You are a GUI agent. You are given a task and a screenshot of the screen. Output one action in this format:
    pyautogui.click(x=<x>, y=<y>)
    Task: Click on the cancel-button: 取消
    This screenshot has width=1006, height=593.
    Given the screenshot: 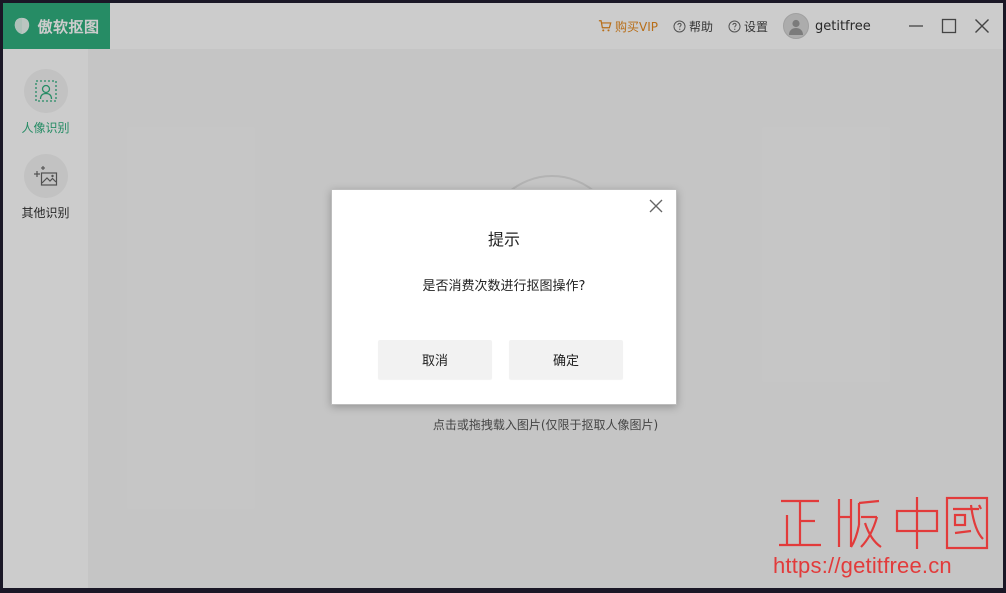 What is the action you would take?
    pyautogui.click(x=435, y=359)
    